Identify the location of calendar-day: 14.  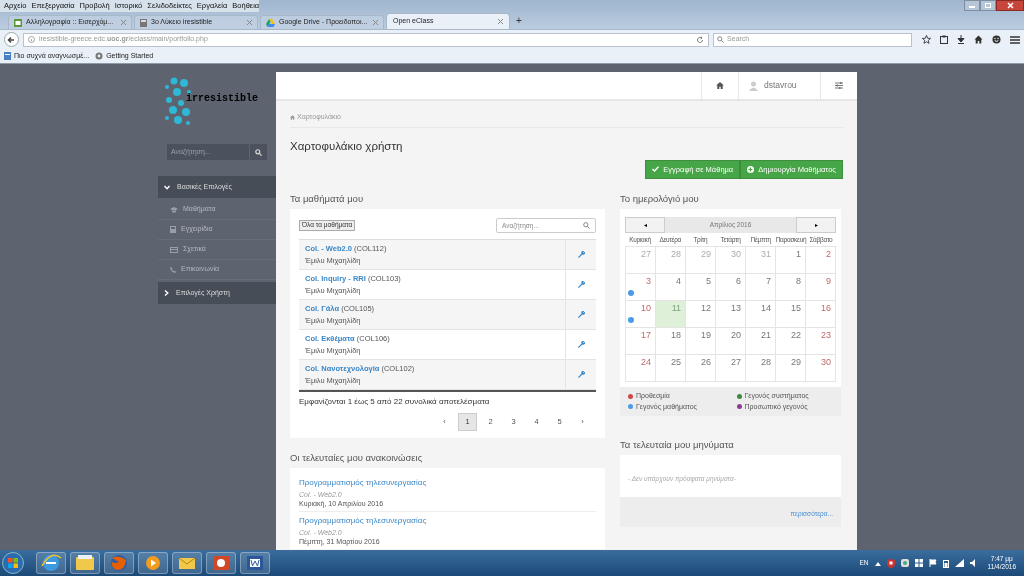
(766, 309).